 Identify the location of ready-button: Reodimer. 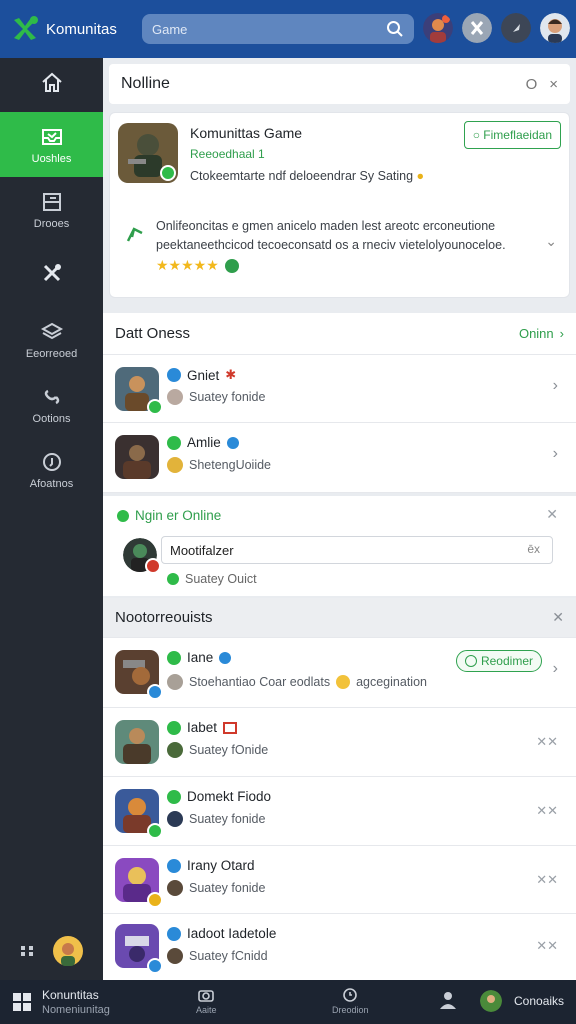
(498, 661).